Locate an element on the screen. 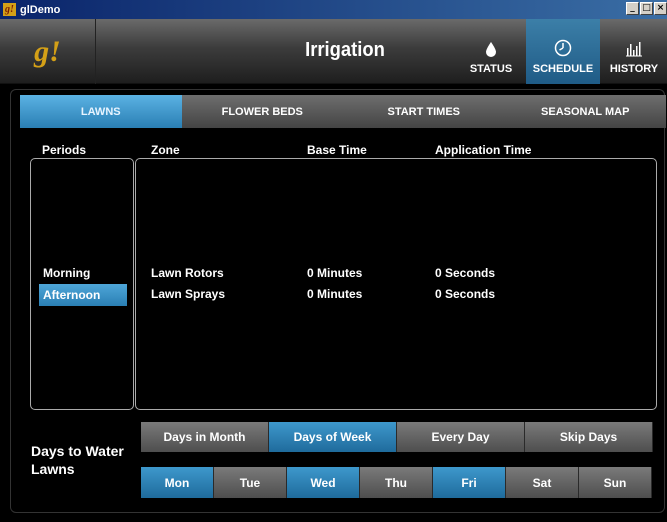  zone-name: Lawn Sprays is located at coordinates (188, 294).